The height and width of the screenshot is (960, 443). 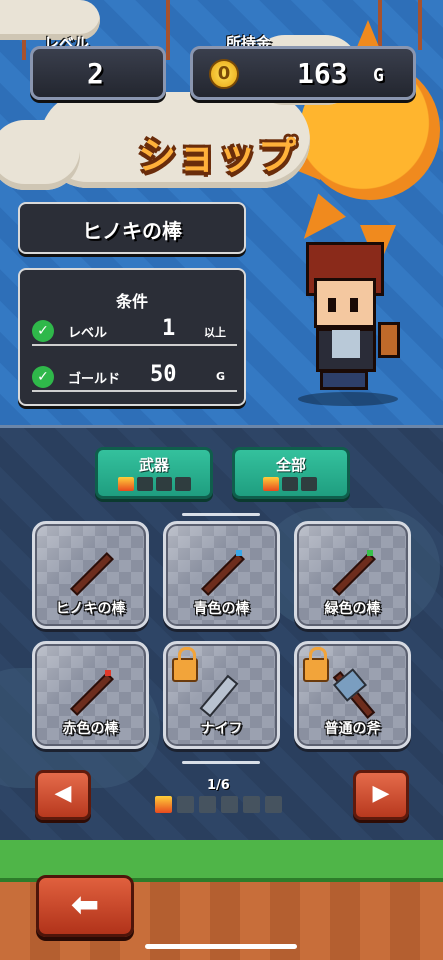 I want to click on item-name: 赤色の棒, so click(x=90, y=729).